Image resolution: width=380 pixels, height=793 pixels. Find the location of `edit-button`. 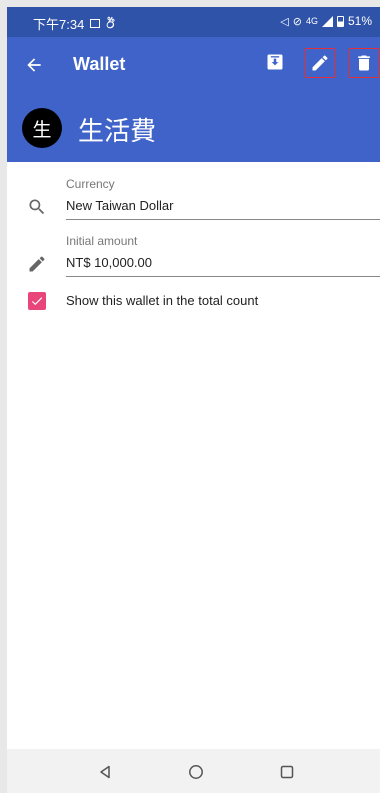

edit-button is located at coordinates (320, 63).